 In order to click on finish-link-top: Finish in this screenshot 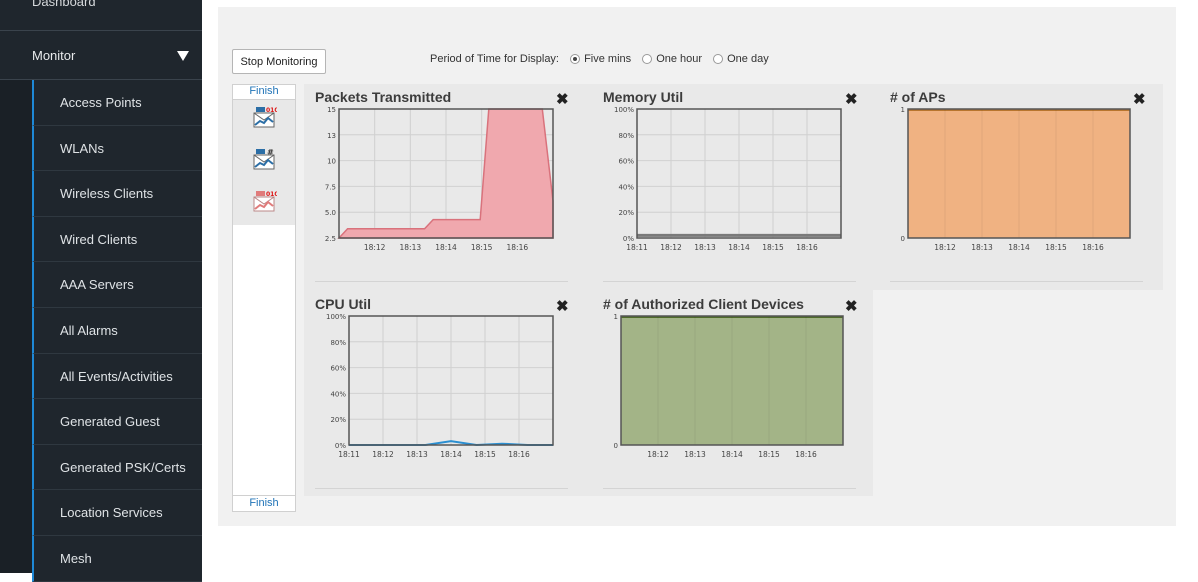, I will do `click(264, 92)`.